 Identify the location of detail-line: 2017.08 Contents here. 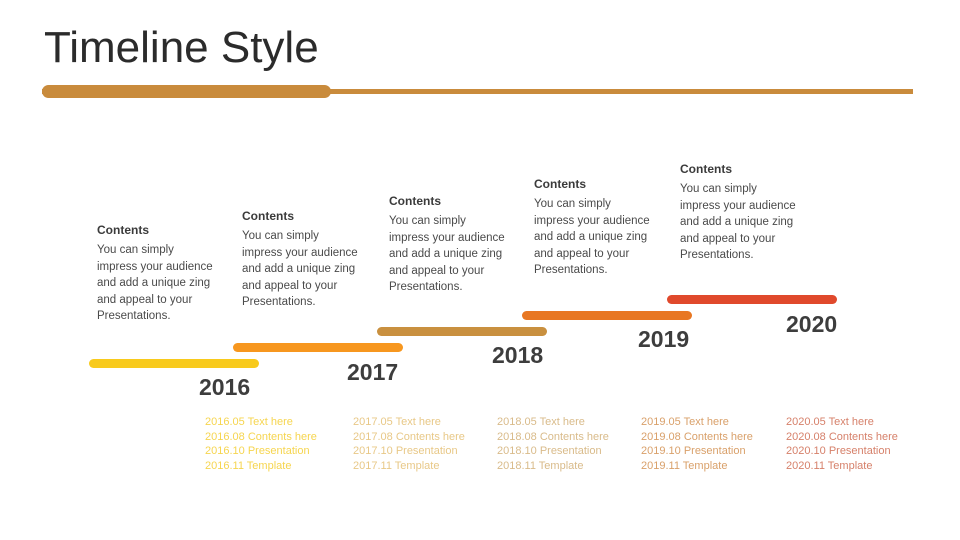
(409, 436).